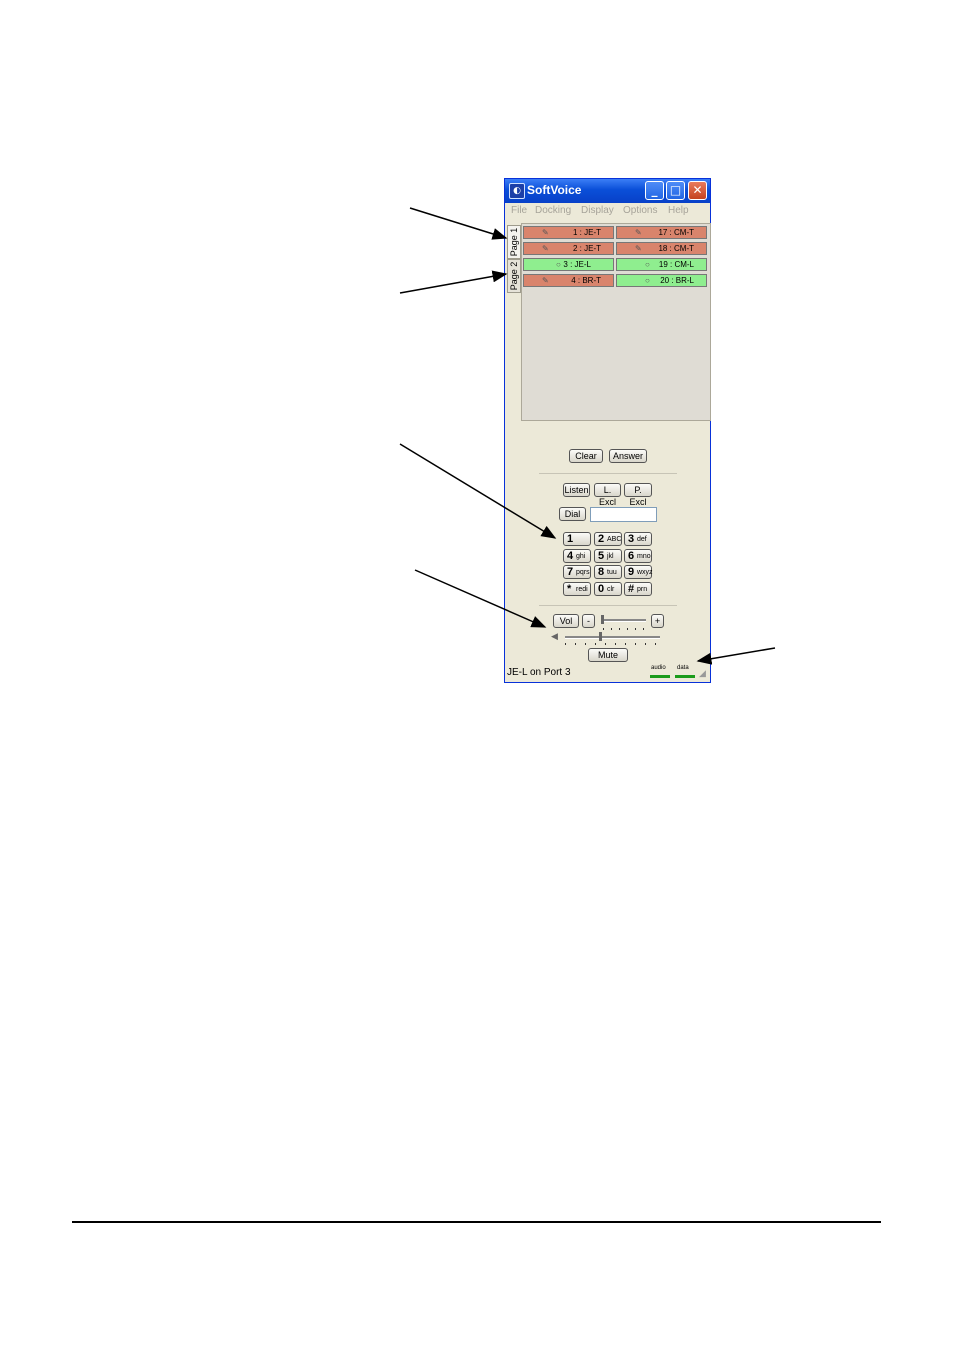  Describe the element at coordinates (478, 491) in the screenshot. I see `arrow-keypad` at that location.